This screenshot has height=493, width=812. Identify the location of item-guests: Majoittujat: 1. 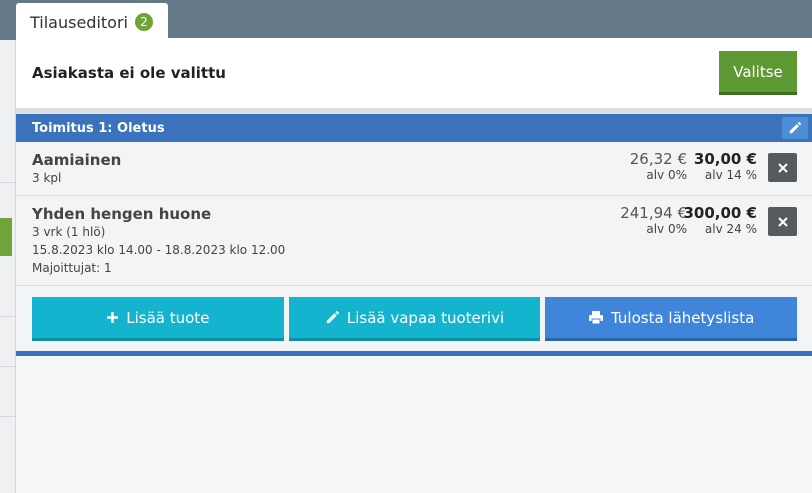
(72, 268).